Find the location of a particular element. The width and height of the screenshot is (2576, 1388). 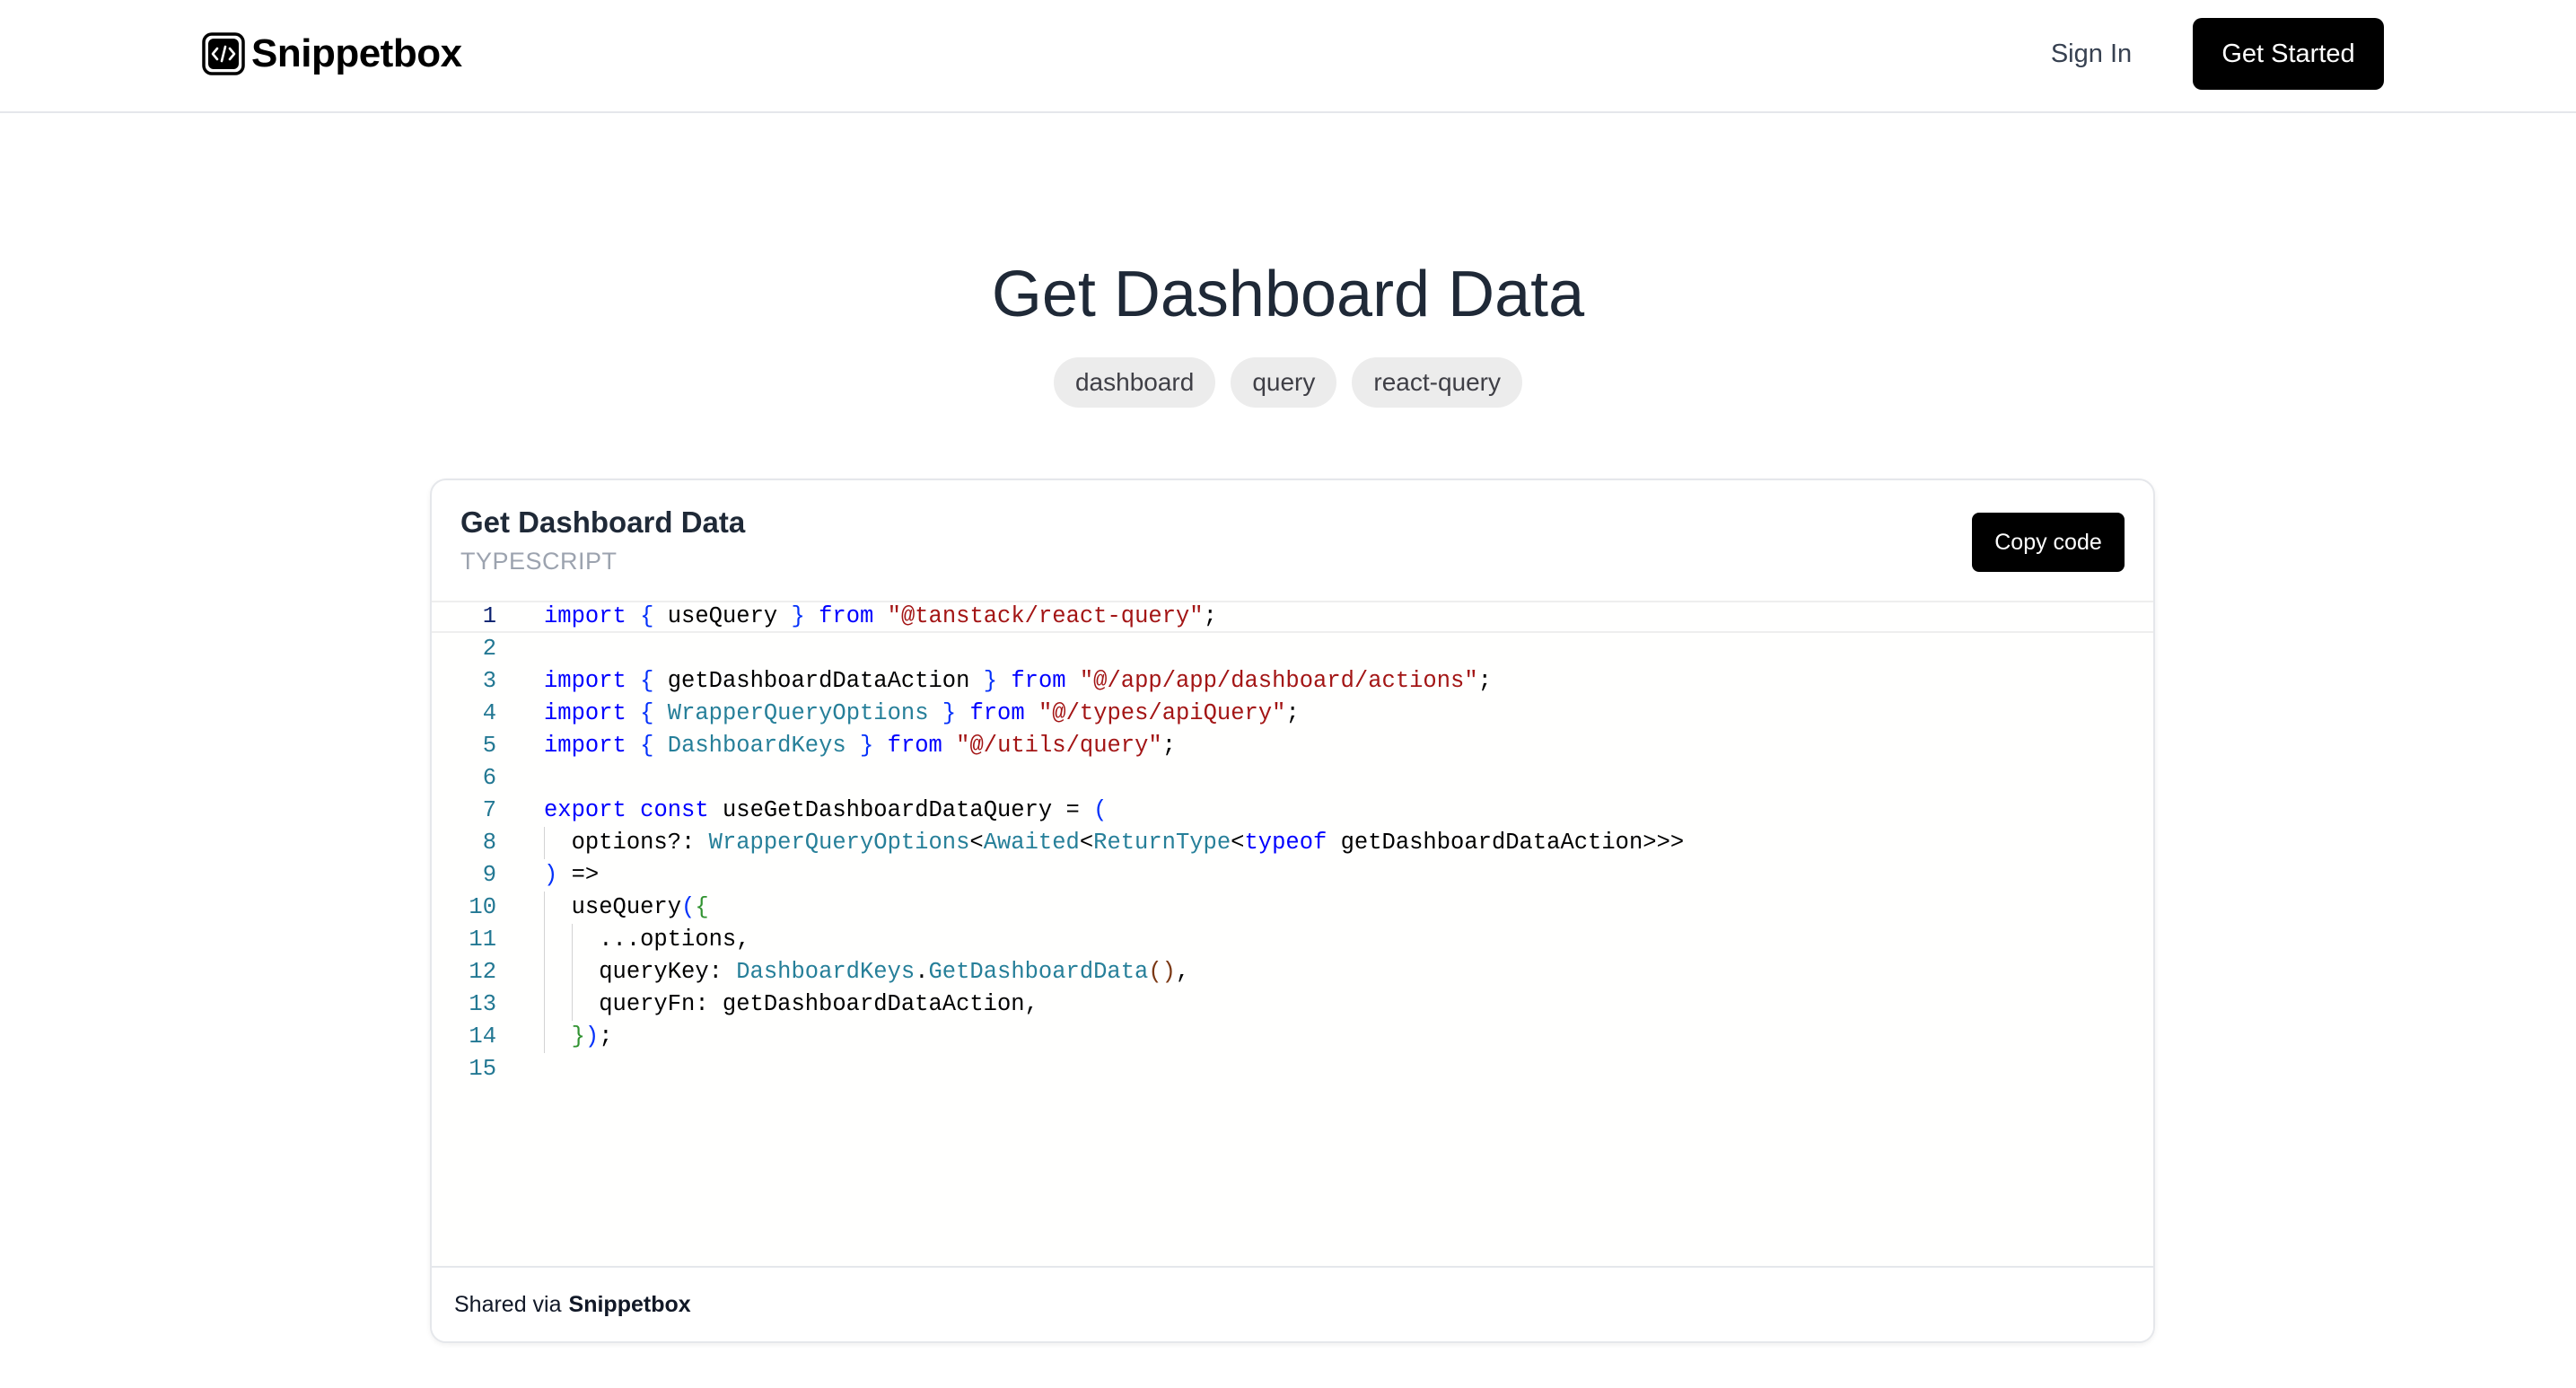

snippet-card-header: Get Dashboard Data TYPESCRIPT Copy code is located at coordinates (1292, 538).